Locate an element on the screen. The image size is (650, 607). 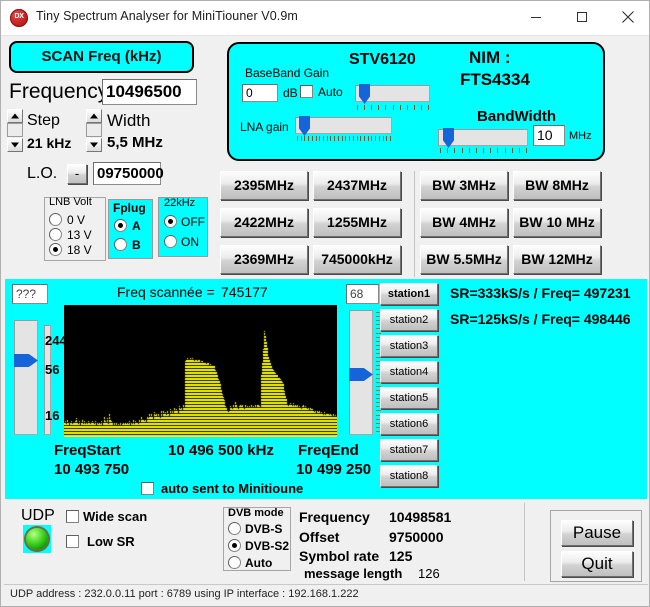
lnb-volt-group: LNB Volt 0 V 13 V 18 V is located at coordinates (75, 228).